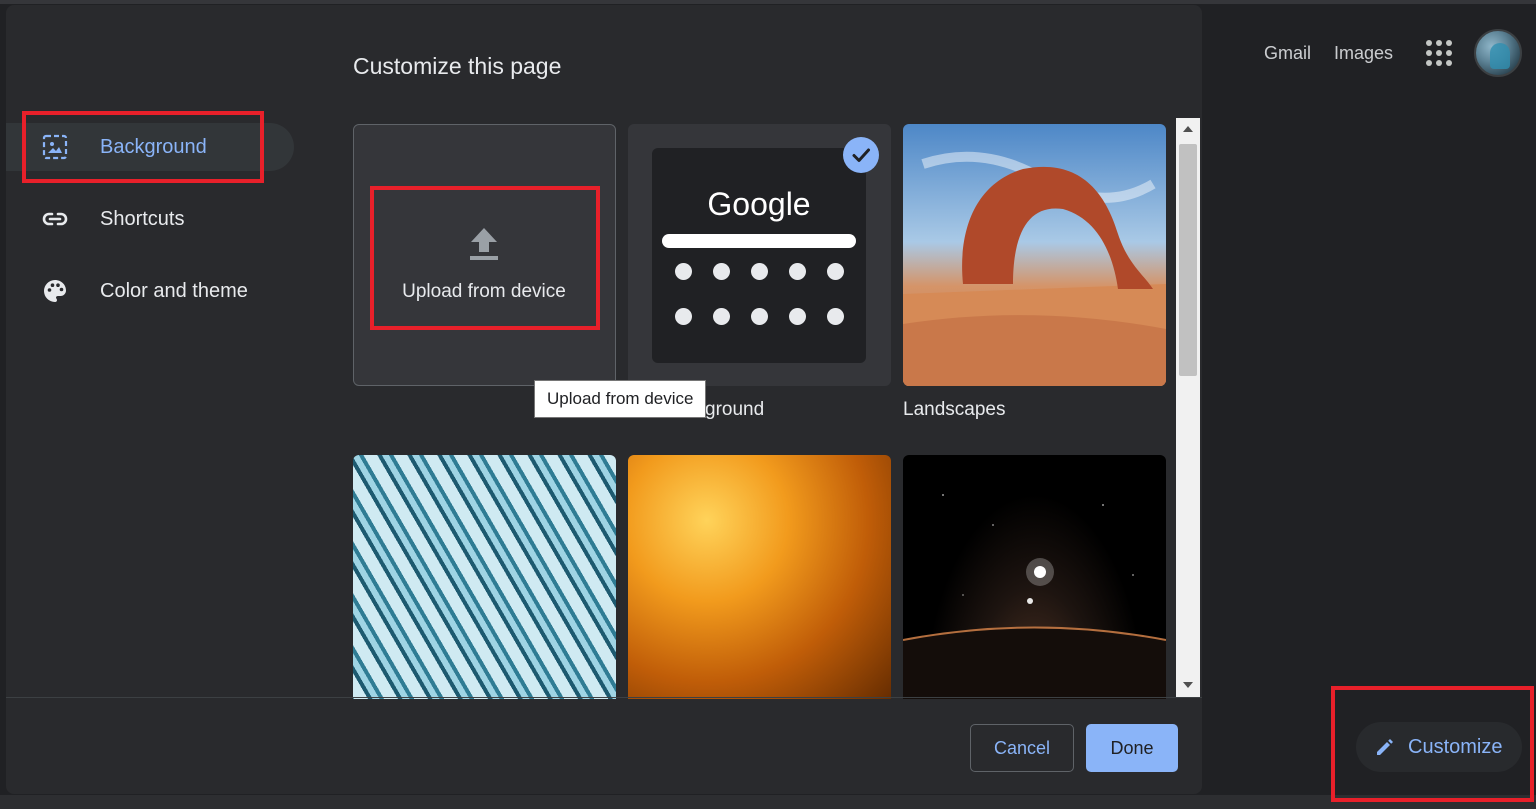 The width and height of the screenshot is (1536, 809). Describe the element at coordinates (604, 697) in the screenshot. I see `footer-divider` at that location.